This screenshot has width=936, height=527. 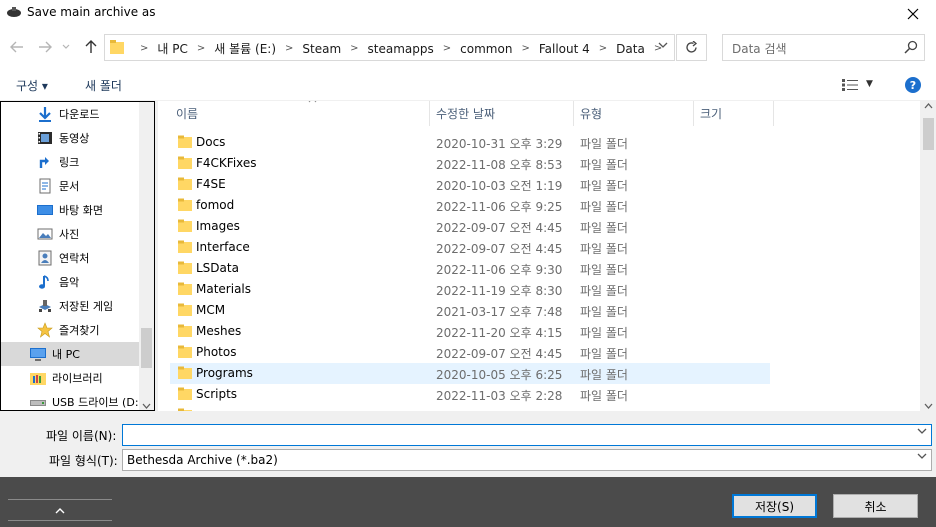 I want to click on forward-button, so click(x=45, y=47).